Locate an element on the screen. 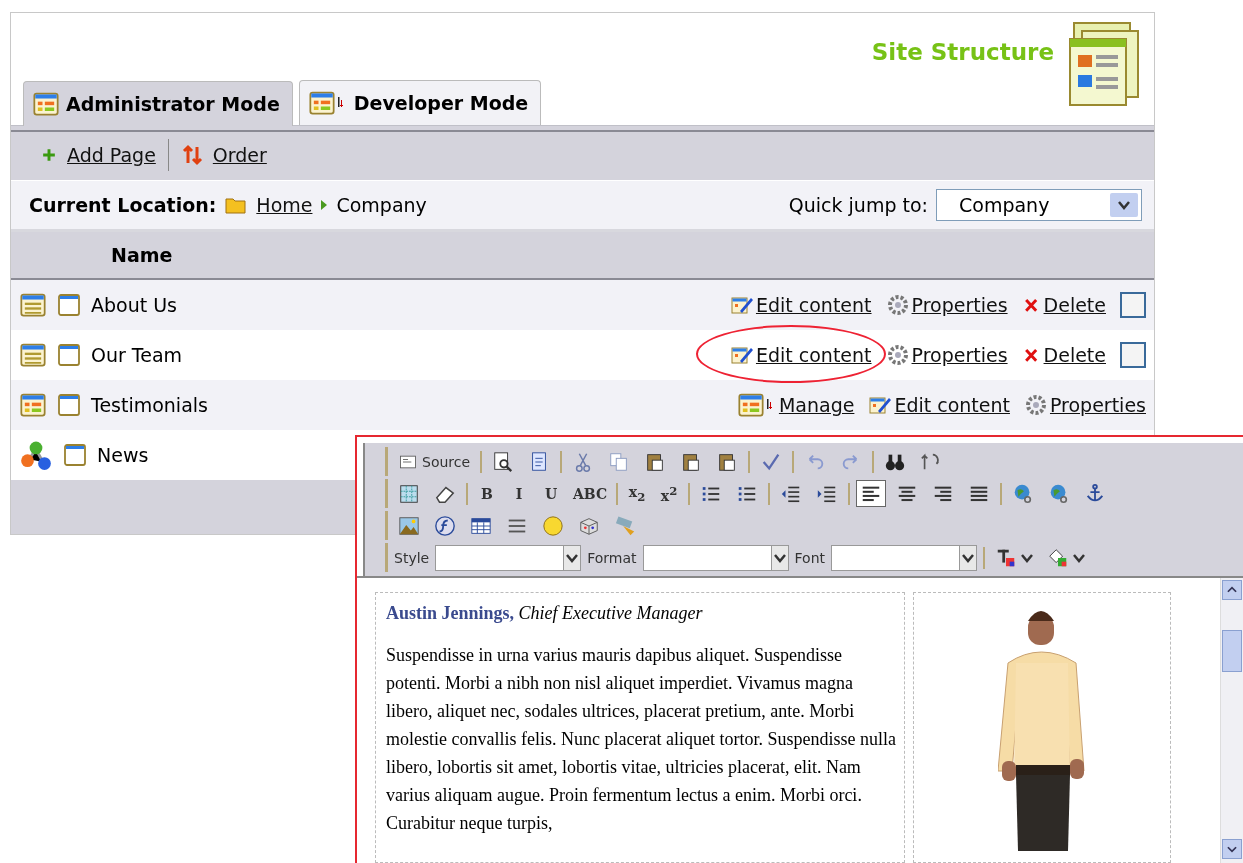  select-label: Font is located at coordinates (809, 557).